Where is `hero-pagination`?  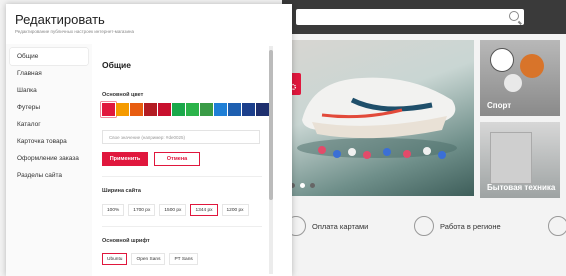 hero-pagination is located at coordinates (302, 185).